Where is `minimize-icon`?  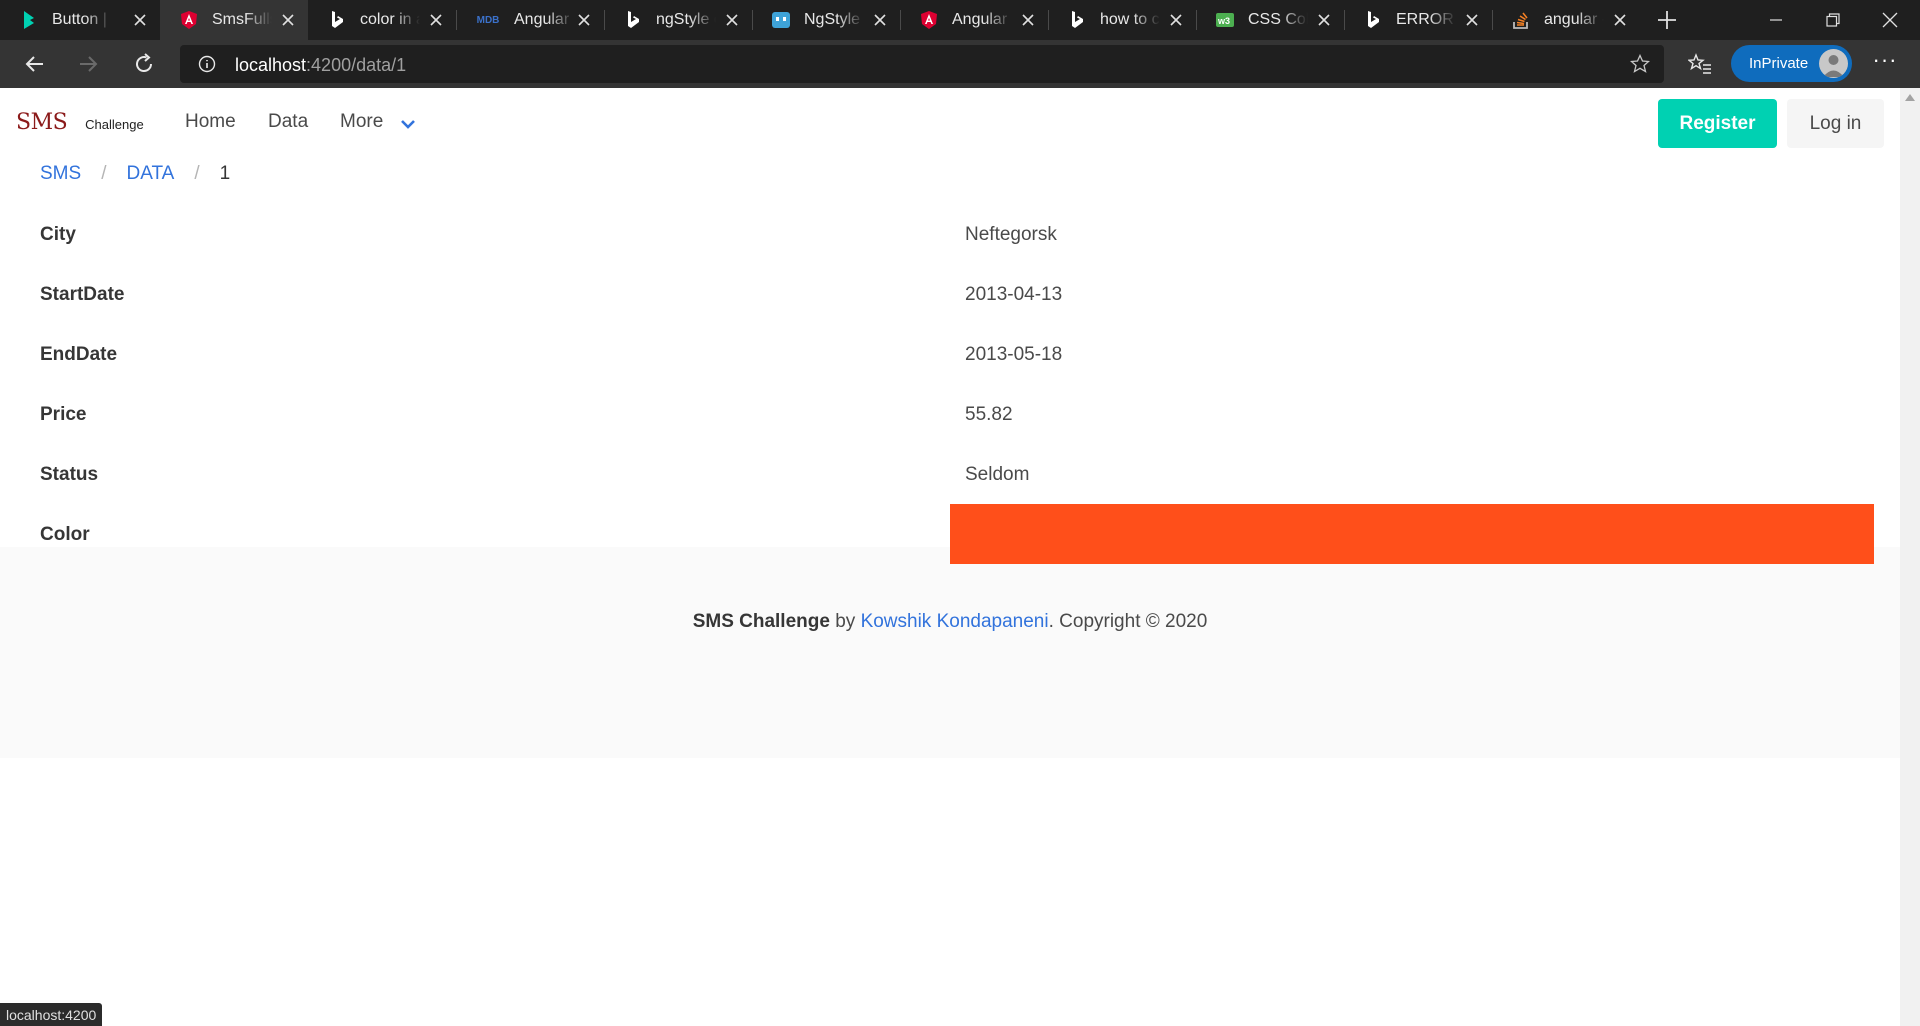 minimize-icon is located at coordinates (1776, 20).